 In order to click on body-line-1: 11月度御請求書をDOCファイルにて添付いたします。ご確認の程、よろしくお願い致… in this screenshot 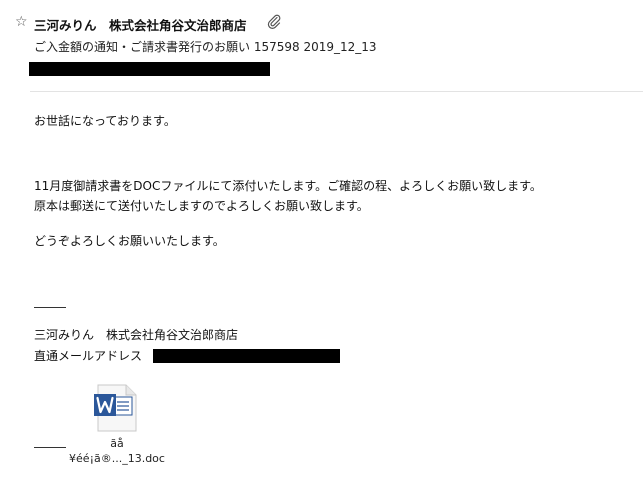, I will do `click(288, 186)`.